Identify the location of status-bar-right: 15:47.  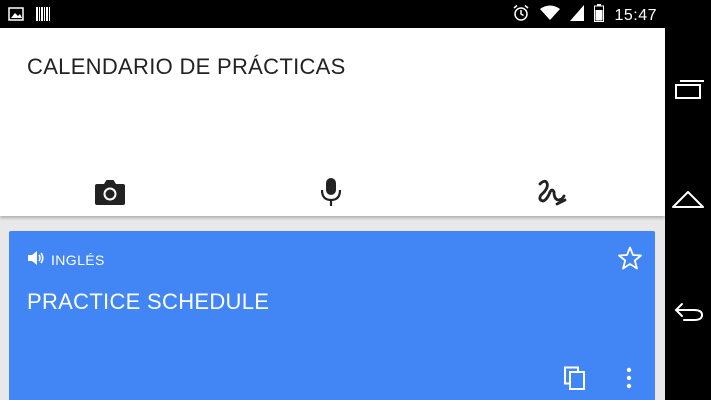
(584, 15).